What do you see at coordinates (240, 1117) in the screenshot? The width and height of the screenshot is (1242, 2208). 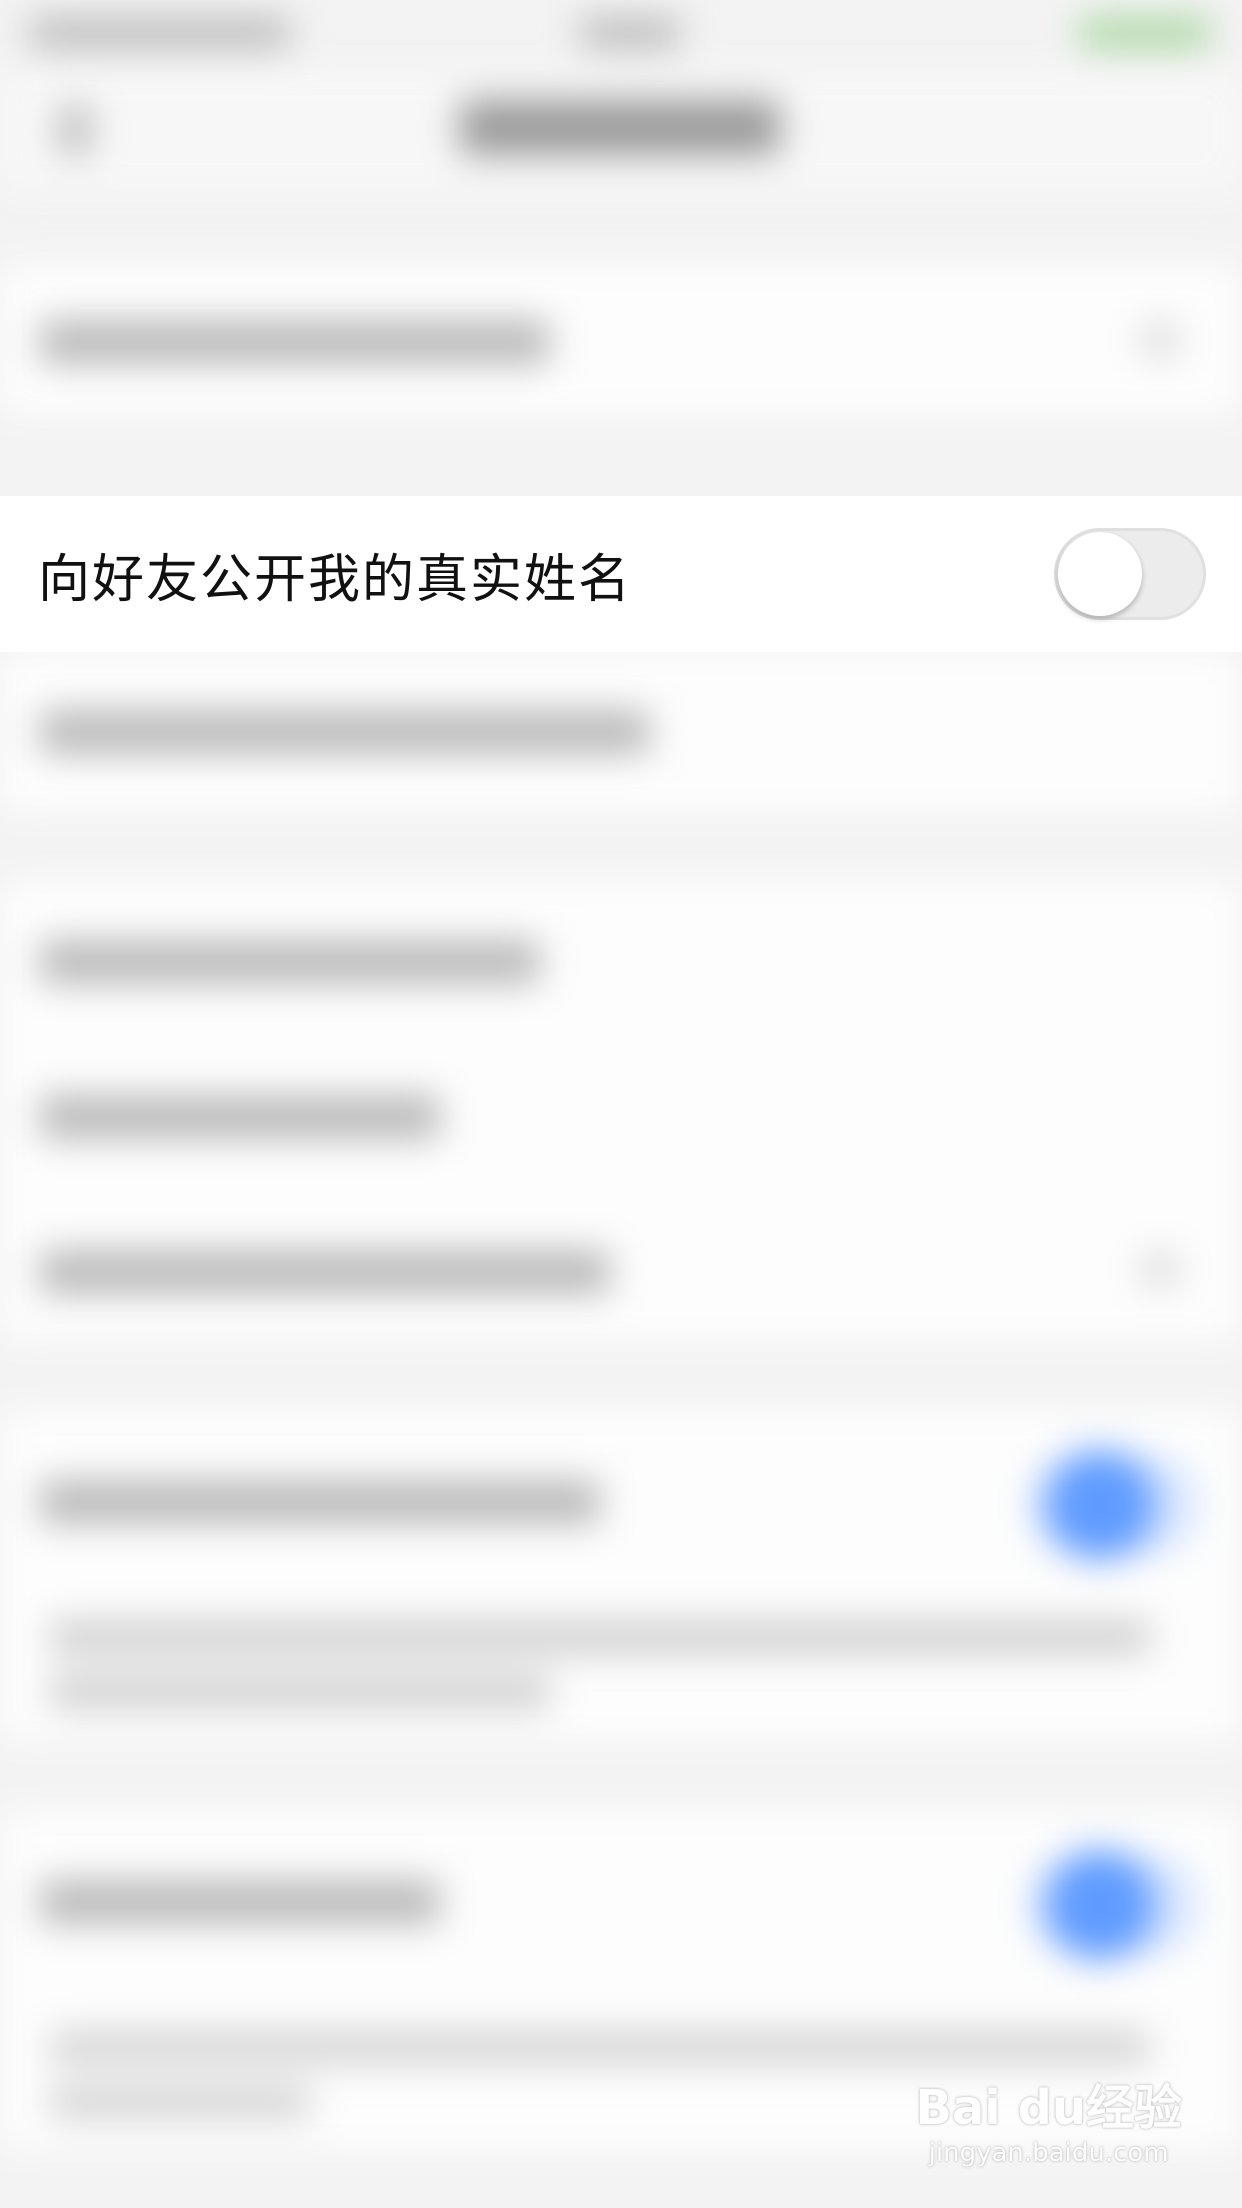 I see `settings-row-4-label` at bounding box center [240, 1117].